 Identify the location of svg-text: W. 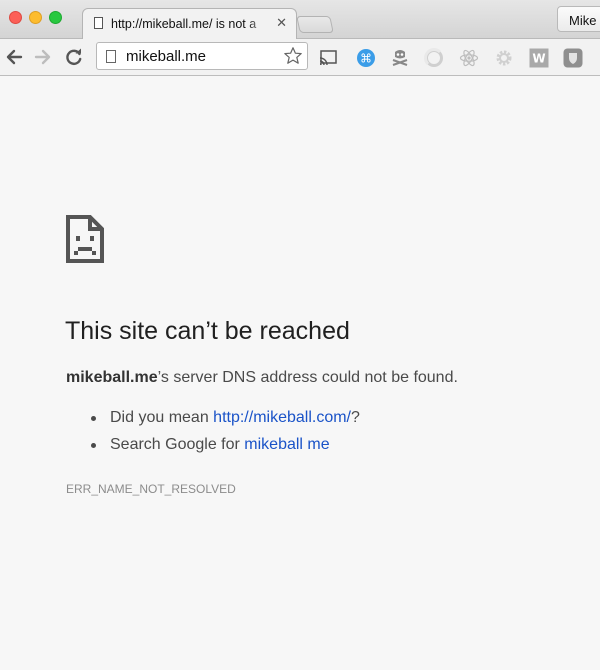
(538, 59).